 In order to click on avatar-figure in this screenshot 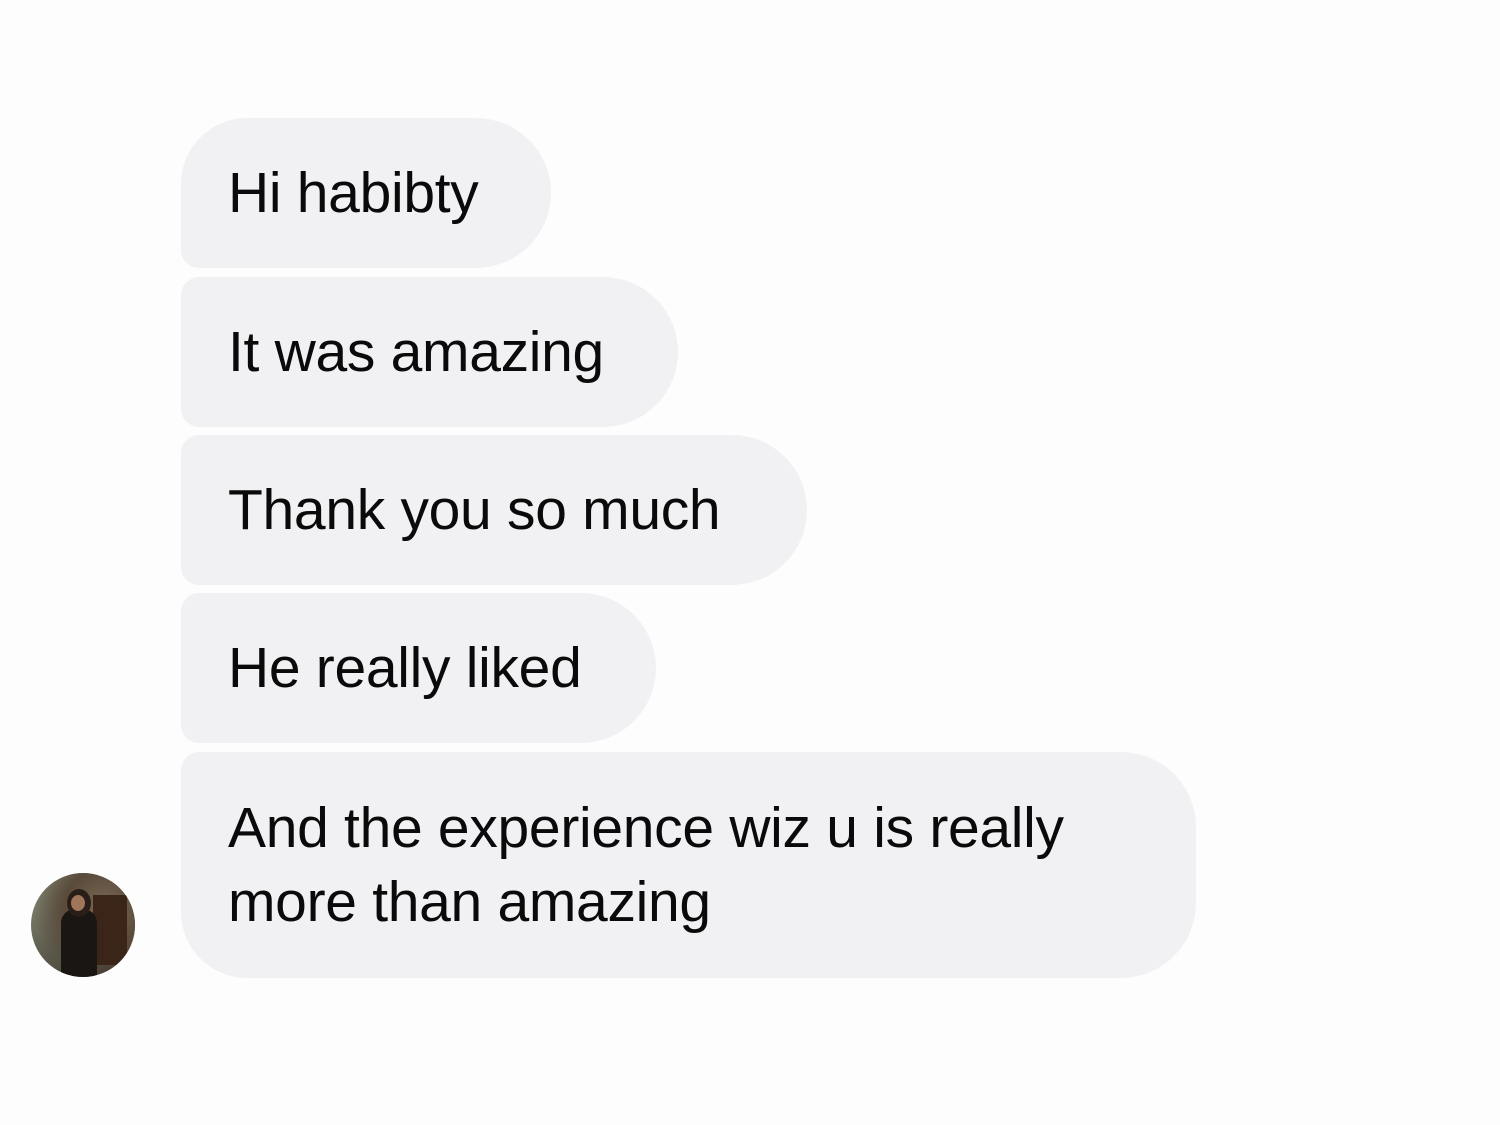, I will do `click(79, 943)`.